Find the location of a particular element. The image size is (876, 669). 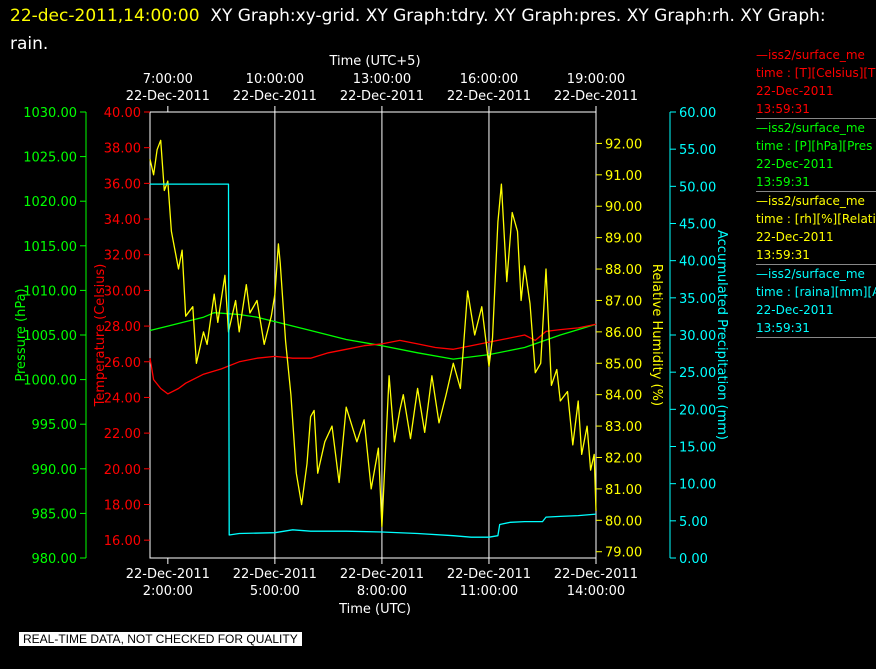

x-axis-label-bottom: Time (UTC) is located at coordinates (374, 609).